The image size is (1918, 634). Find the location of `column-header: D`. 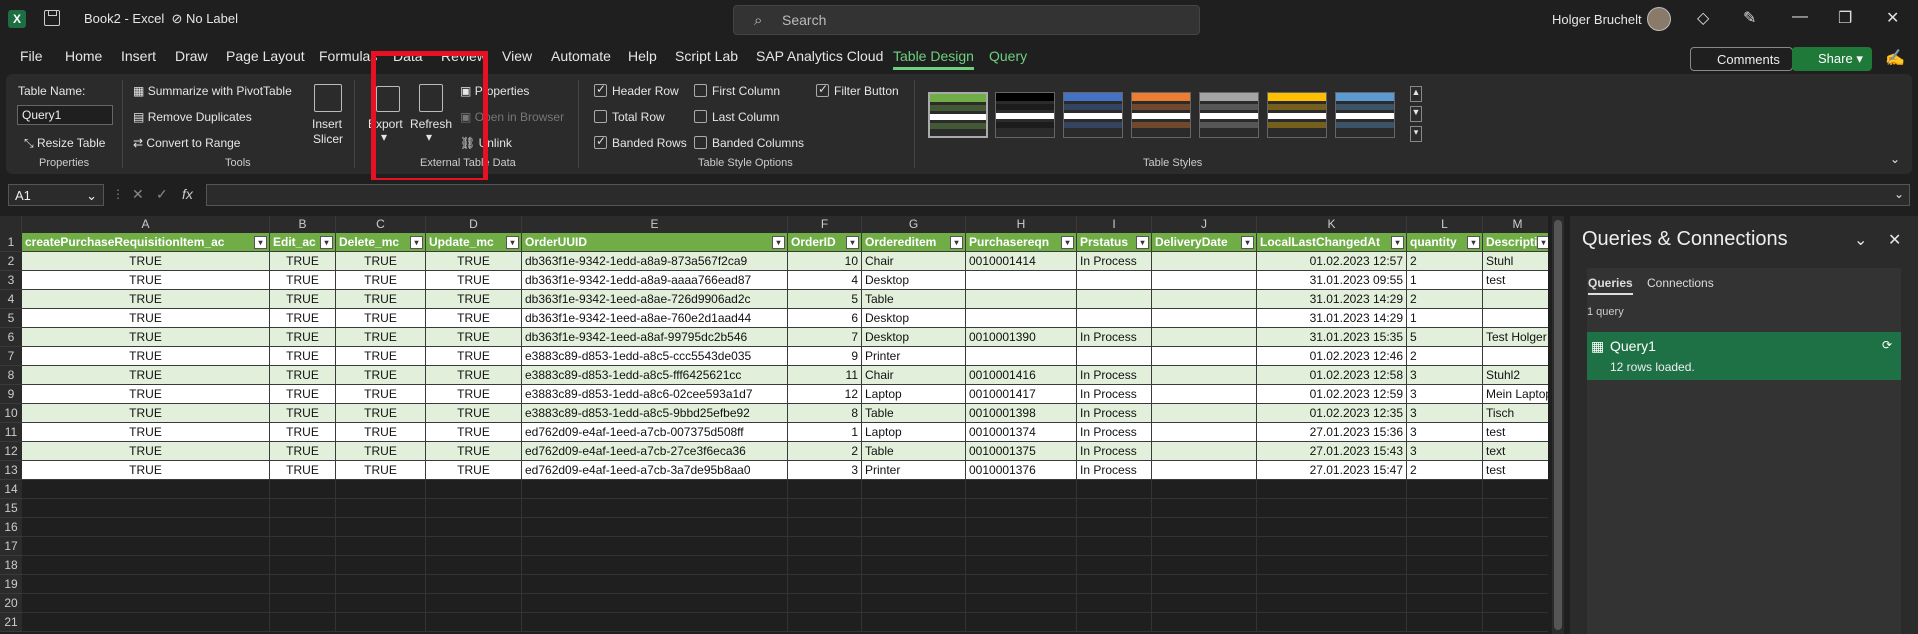

column-header: D is located at coordinates (474, 224).